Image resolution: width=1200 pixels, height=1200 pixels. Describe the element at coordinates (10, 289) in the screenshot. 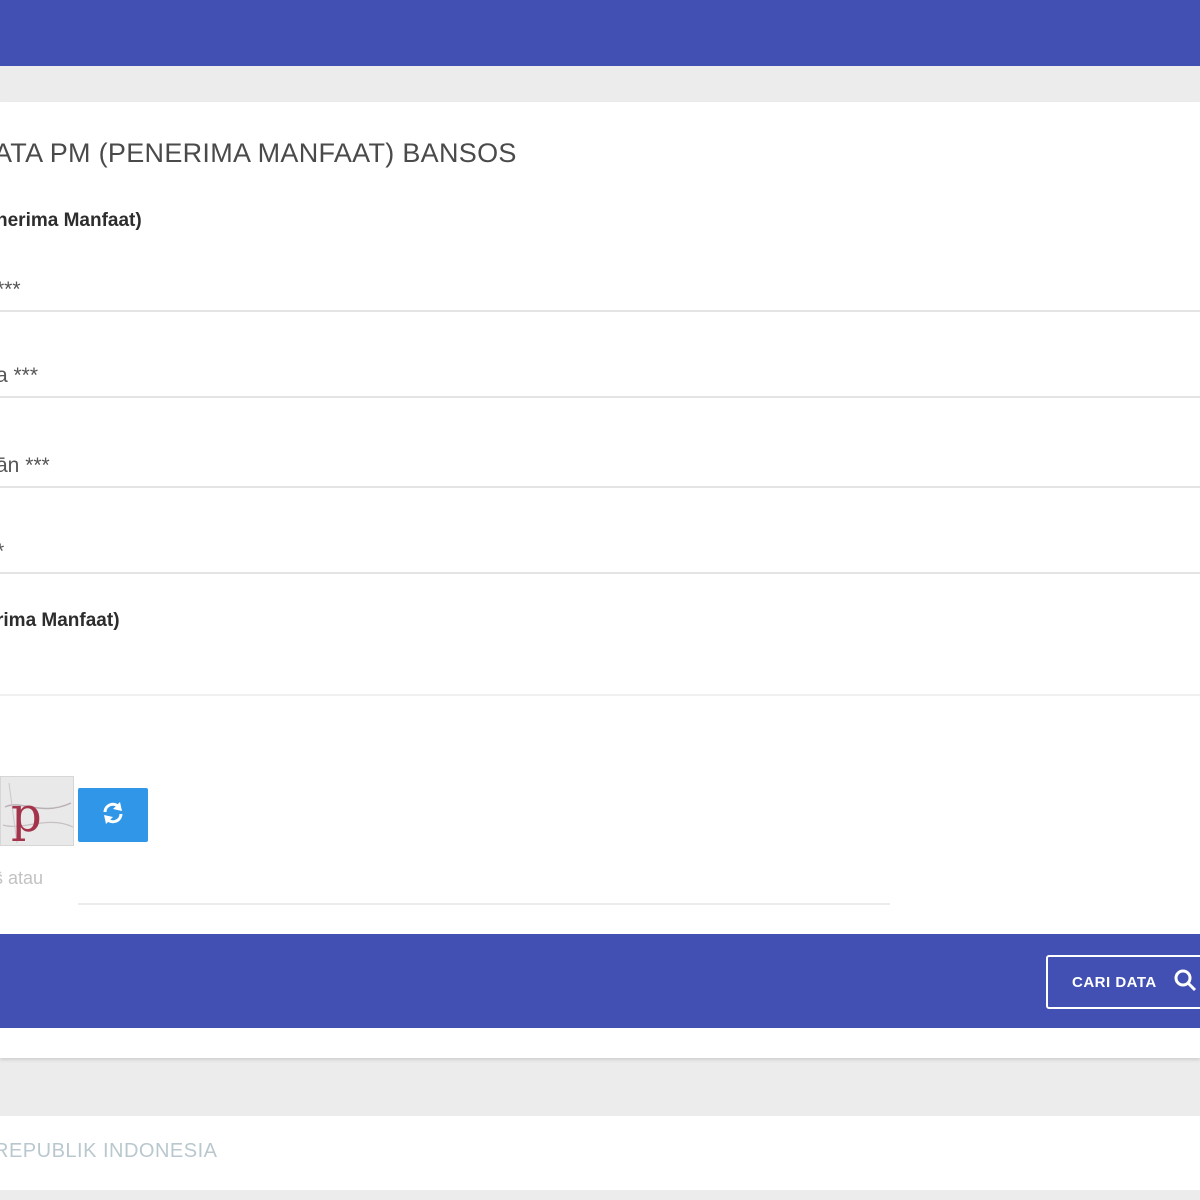

I see `province-select-value: ***` at that location.